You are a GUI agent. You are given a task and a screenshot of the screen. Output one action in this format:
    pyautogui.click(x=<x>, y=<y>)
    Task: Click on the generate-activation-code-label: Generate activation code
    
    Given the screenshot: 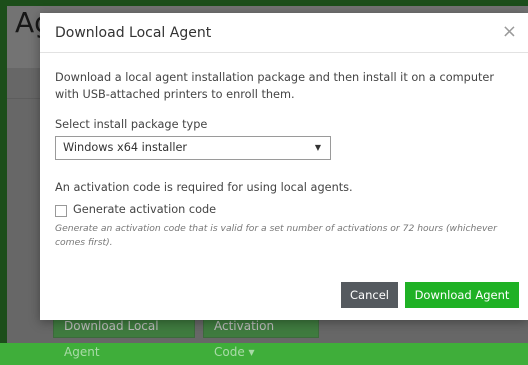 What is the action you would take?
    pyautogui.click(x=144, y=209)
    